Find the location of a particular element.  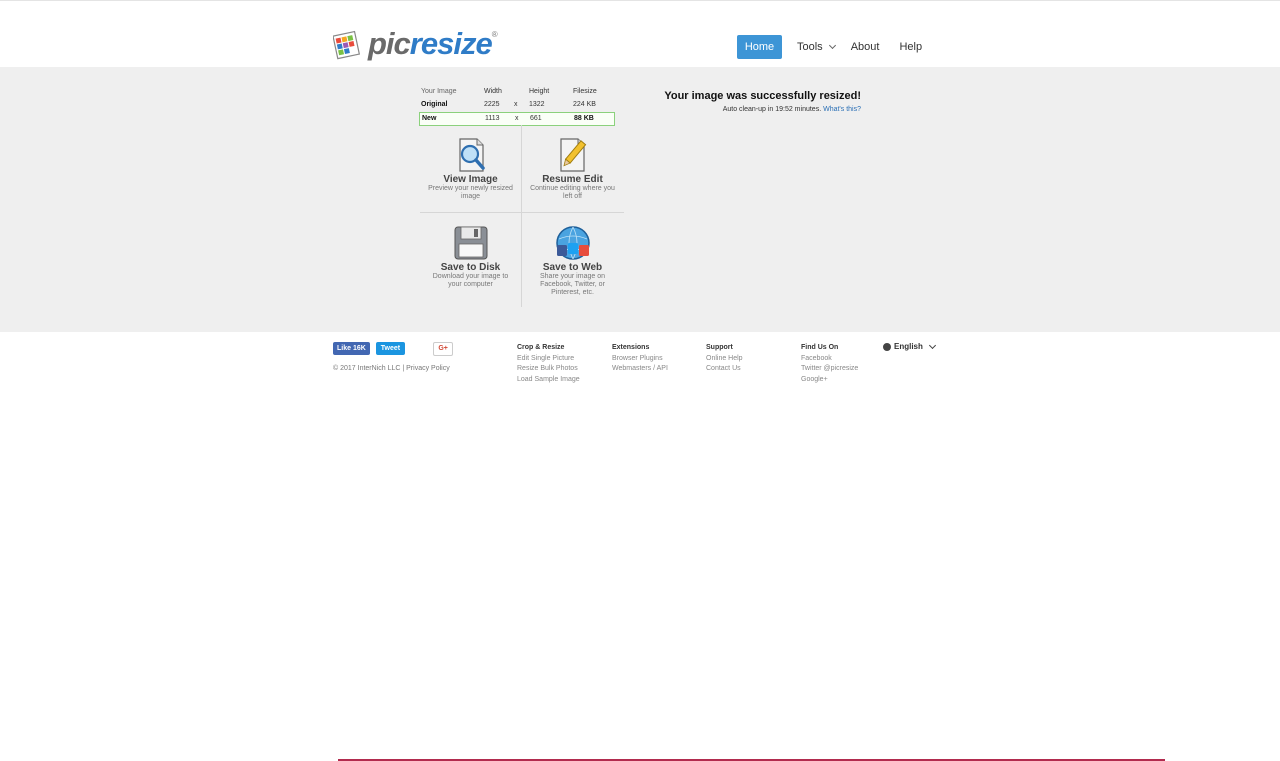

picresize-logo: picresize ® is located at coordinates (415, 43).